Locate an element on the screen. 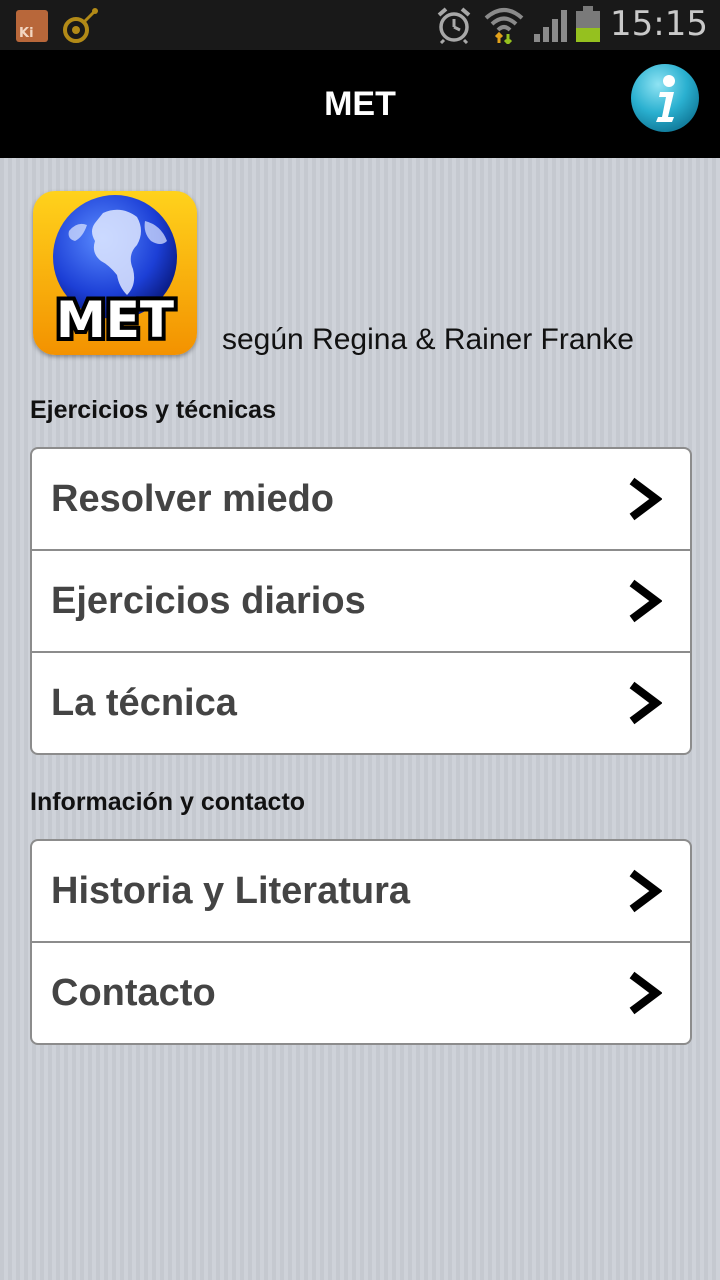 This screenshot has height=1280, width=720. info-button is located at coordinates (665, 98).